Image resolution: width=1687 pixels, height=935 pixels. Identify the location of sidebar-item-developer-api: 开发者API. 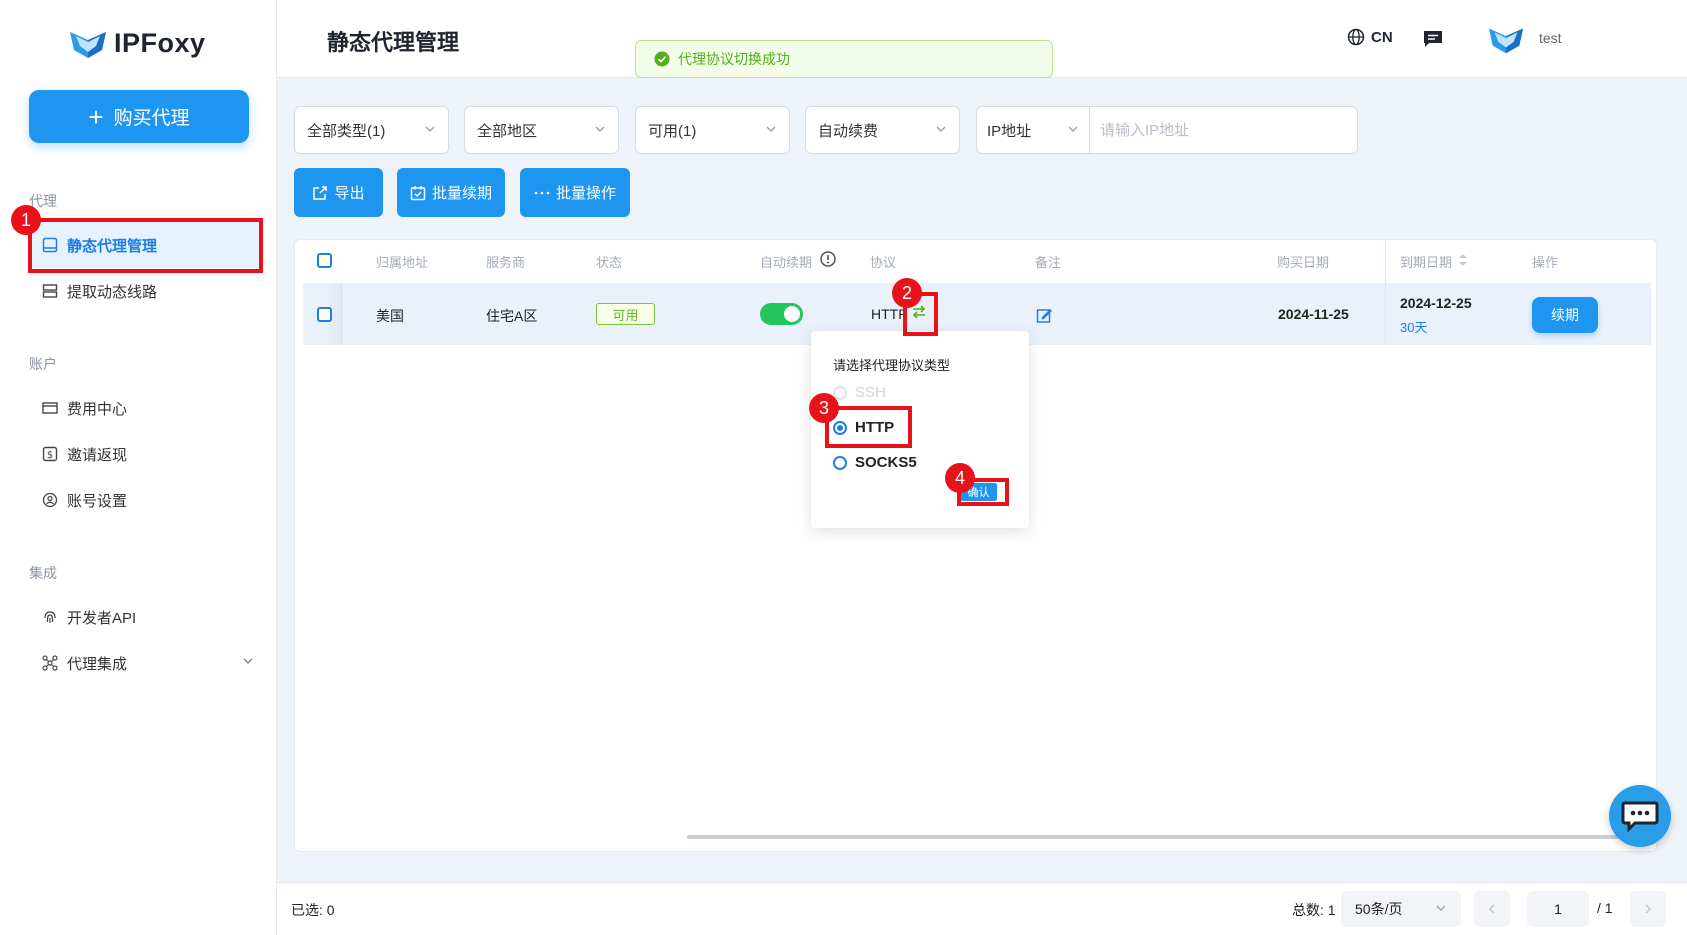
(145, 617).